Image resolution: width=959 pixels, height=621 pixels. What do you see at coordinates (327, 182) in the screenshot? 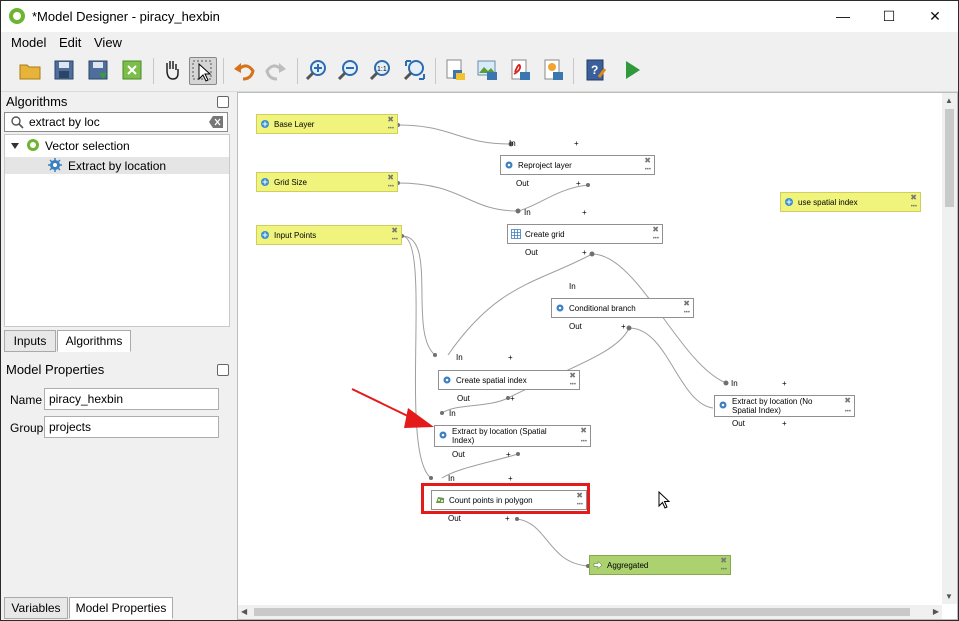
I see `node-grid-size: Grid Size ✖ •••` at bounding box center [327, 182].